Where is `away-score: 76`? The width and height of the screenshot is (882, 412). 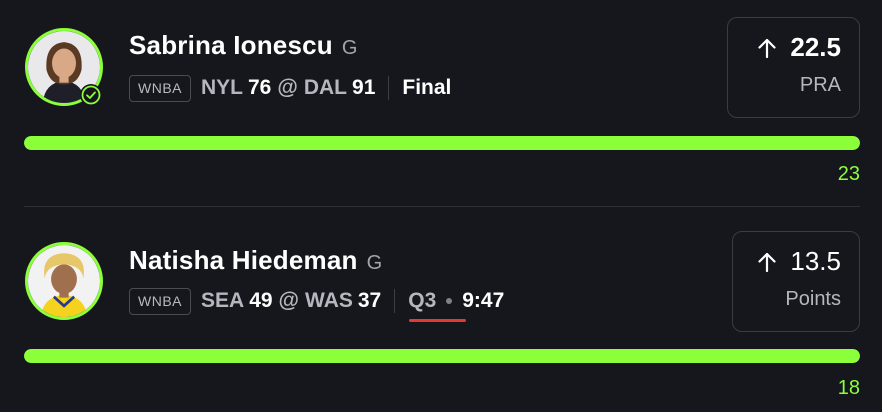
away-score: 76 is located at coordinates (260, 87).